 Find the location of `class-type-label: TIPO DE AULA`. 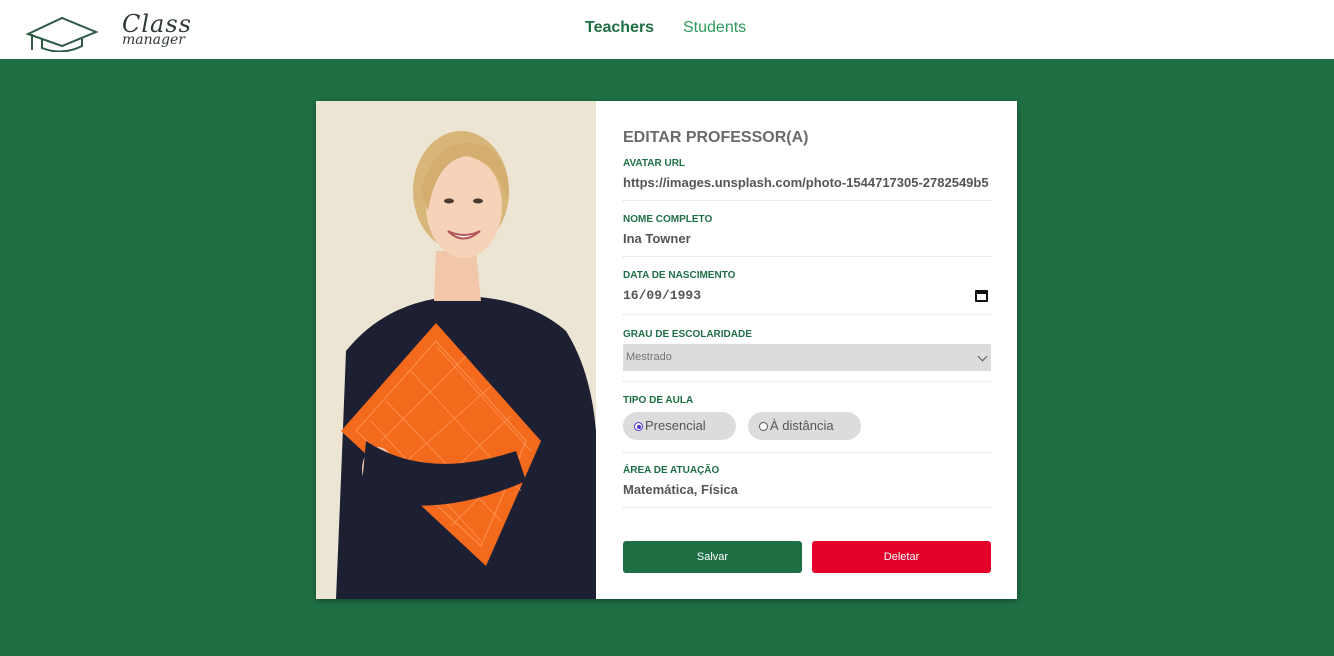

class-type-label: TIPO DE AULA is located at coordinates (658, 400).